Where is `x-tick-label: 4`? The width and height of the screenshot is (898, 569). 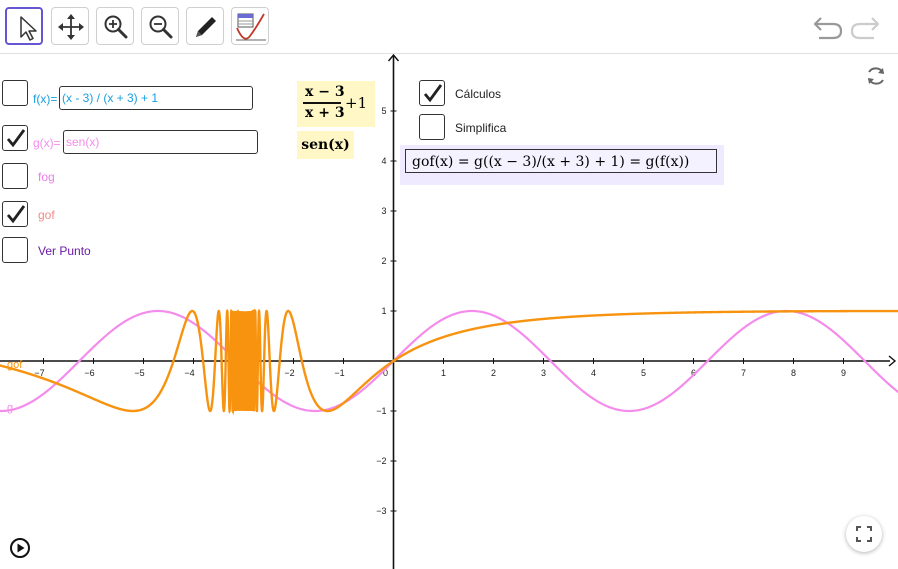 x-tick-label: 4 is located at coordinates (593, 373).